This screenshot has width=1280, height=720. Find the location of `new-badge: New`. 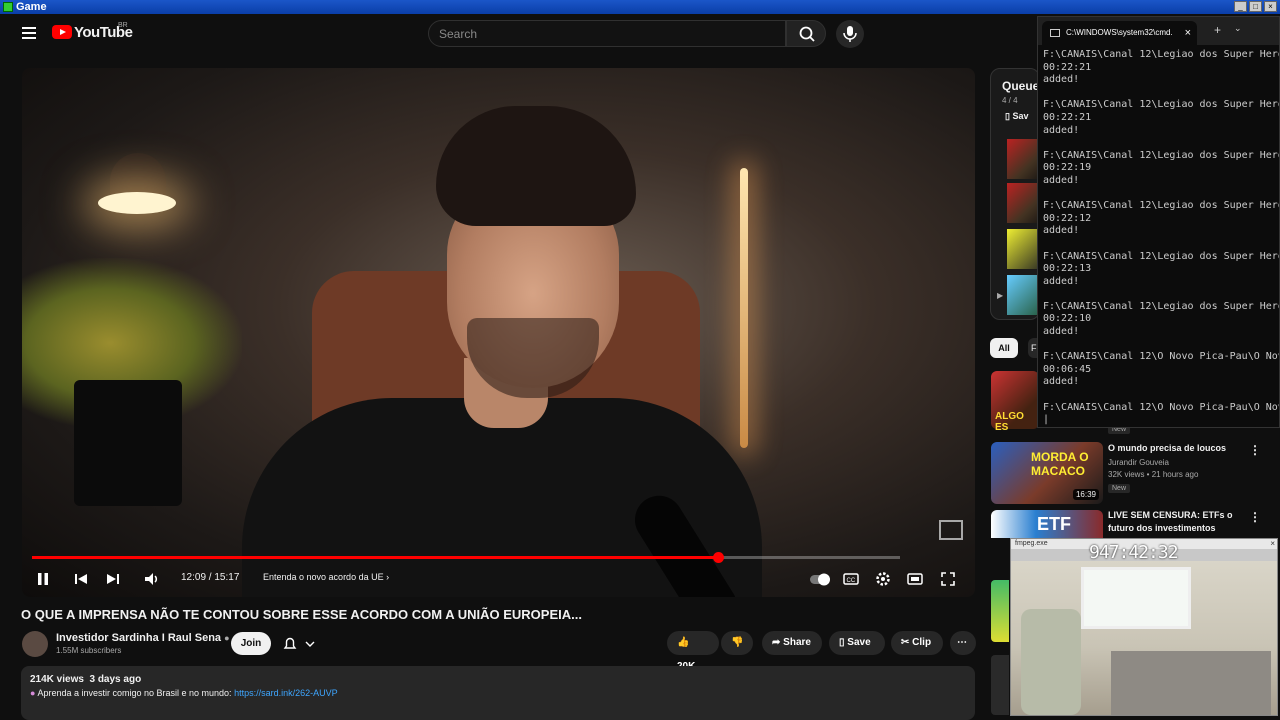

new-badge: New is located at coordinates (1119, 488).